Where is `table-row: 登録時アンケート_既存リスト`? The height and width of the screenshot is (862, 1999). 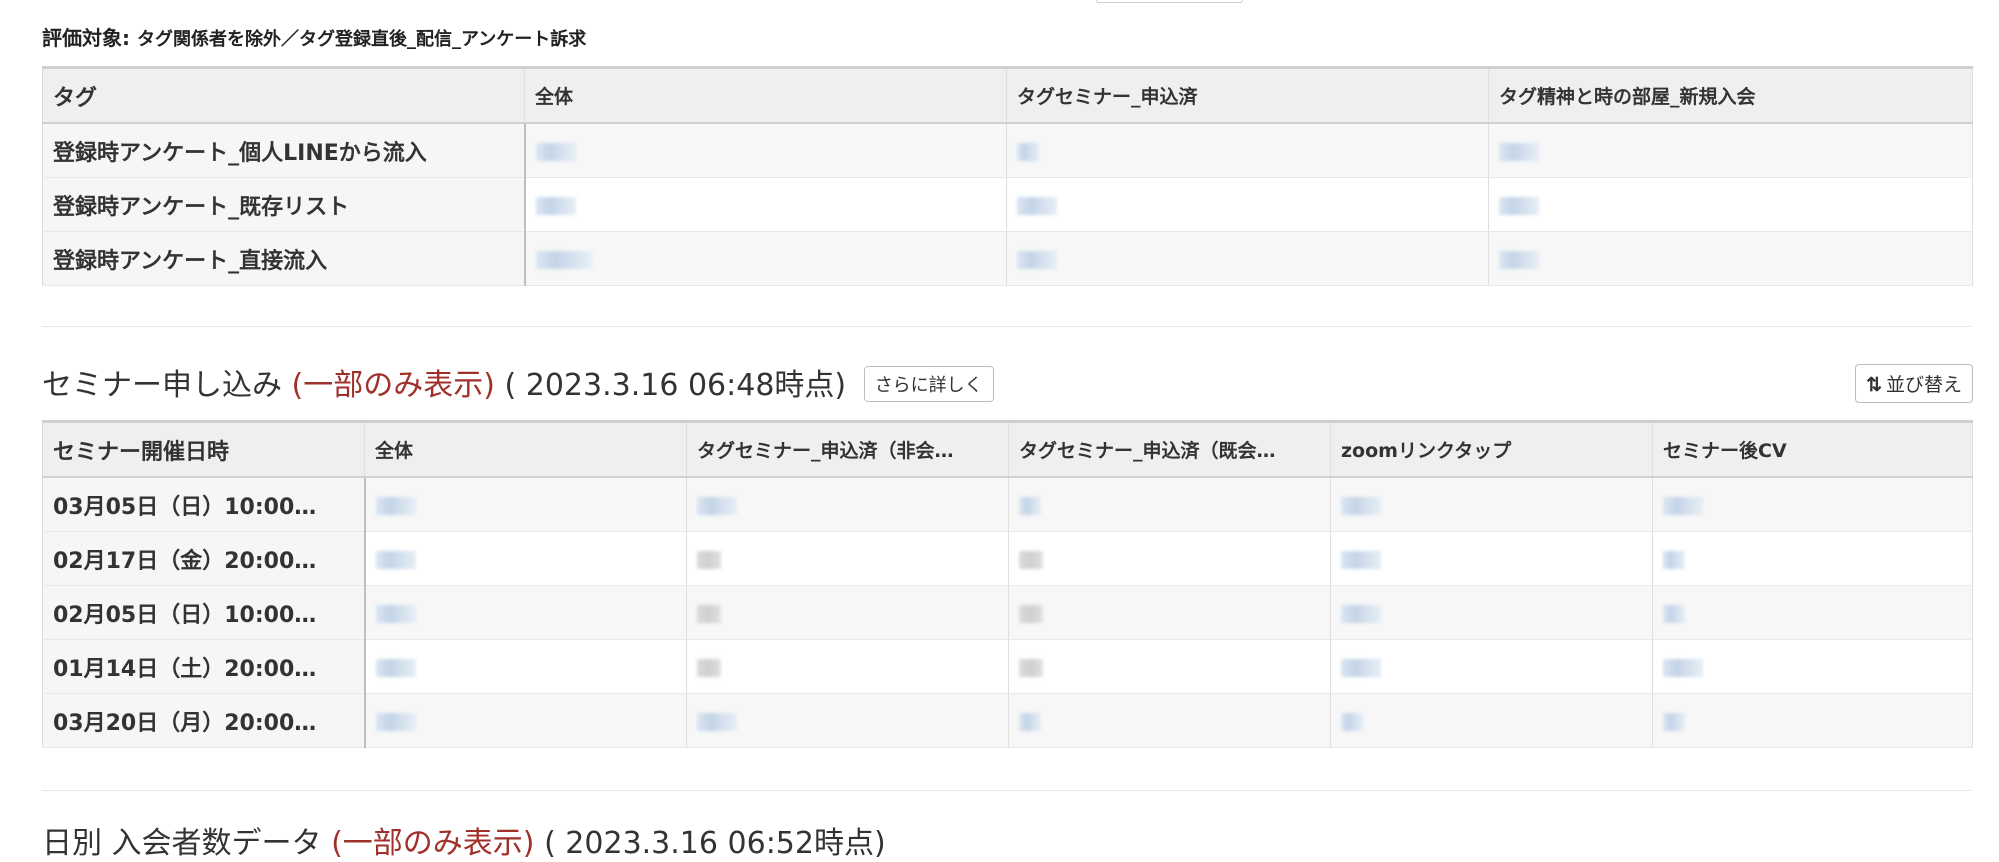
table-row: 登録時アンケート_既存リスト is located at coordinates (1007, 204).